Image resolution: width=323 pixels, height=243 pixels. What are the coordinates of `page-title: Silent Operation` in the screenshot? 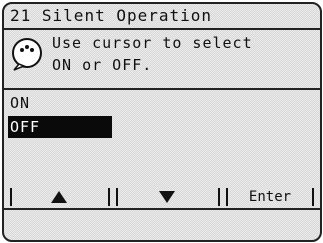 It's located at (127, 15).